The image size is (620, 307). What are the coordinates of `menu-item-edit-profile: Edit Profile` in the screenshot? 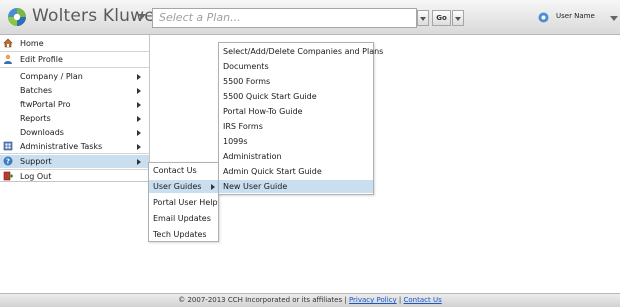 It's located at (74, 59).